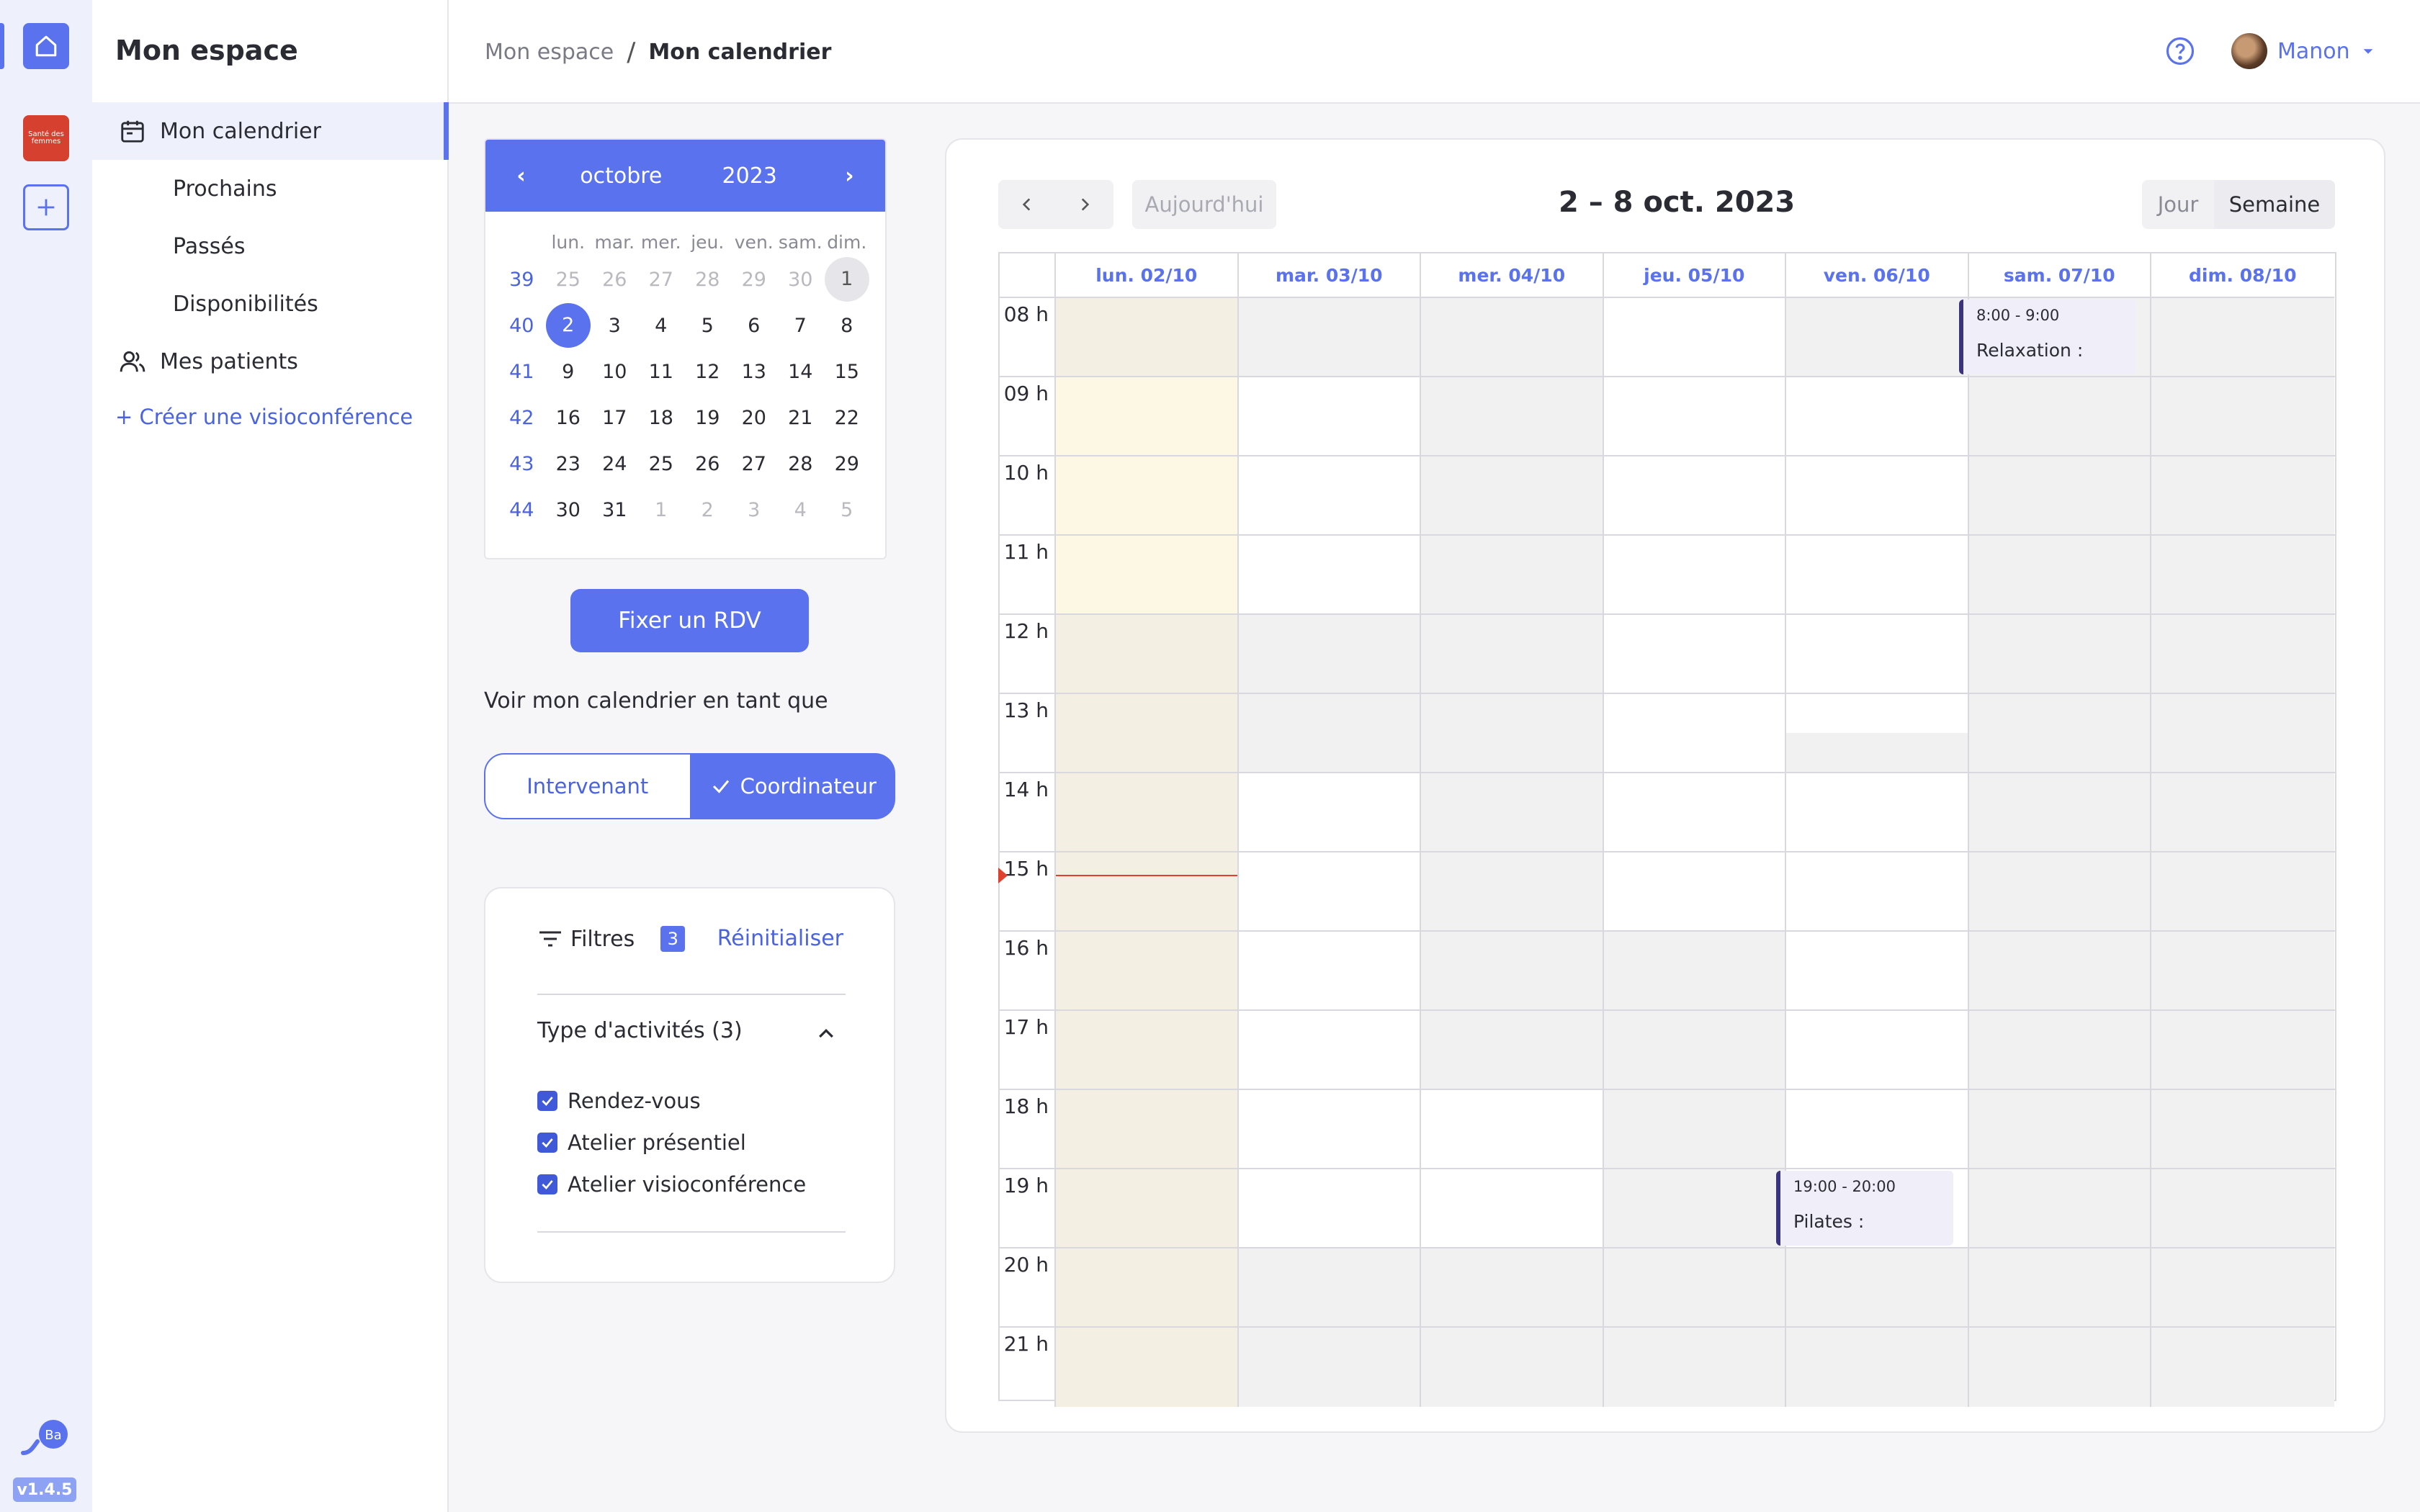 Image resolution: width=2420 pixels, height=1512 pixels. Describe the element at coordinates (1865, 1208) in the screenshot. I see `event-pilates: 19:00 - 20:00 Pilates :` at that location.